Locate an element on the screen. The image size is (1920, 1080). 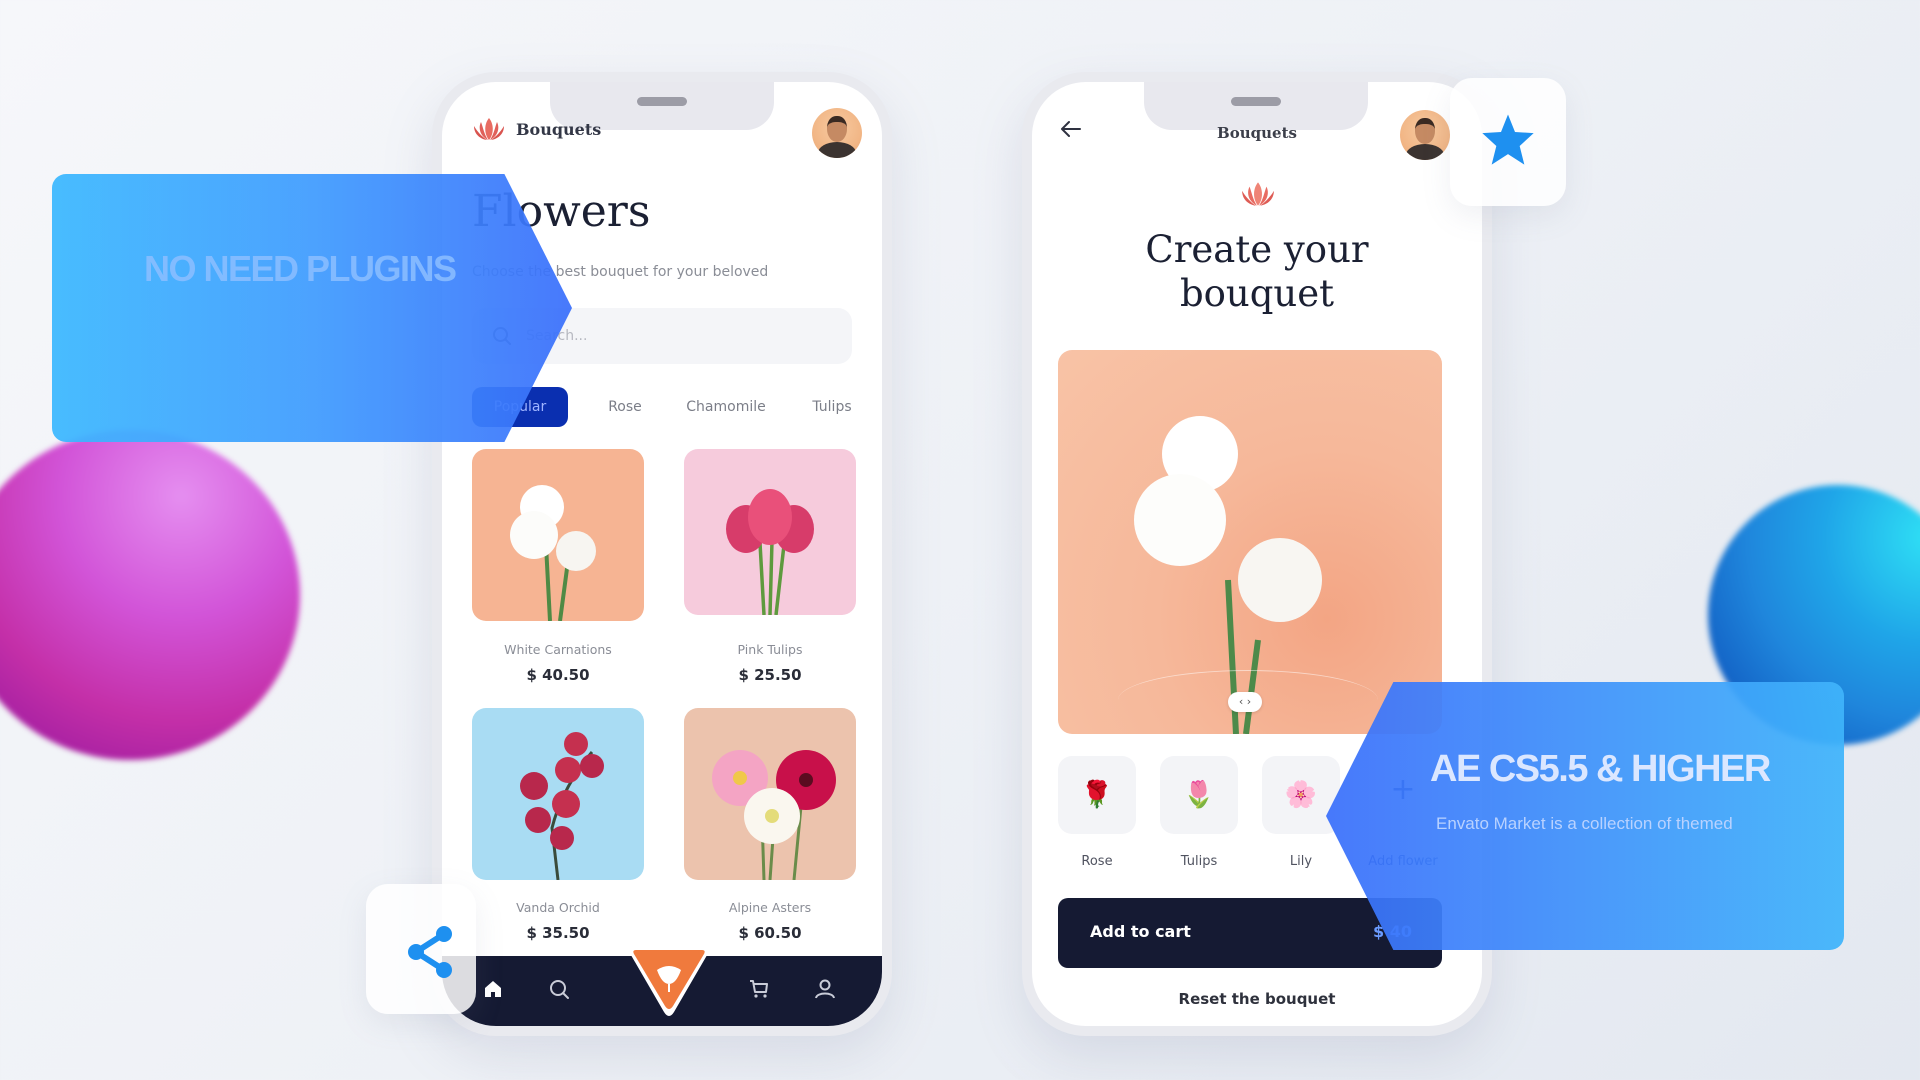
bouquet-preview-image: ‹ › is located at coordinates (1250, 542).